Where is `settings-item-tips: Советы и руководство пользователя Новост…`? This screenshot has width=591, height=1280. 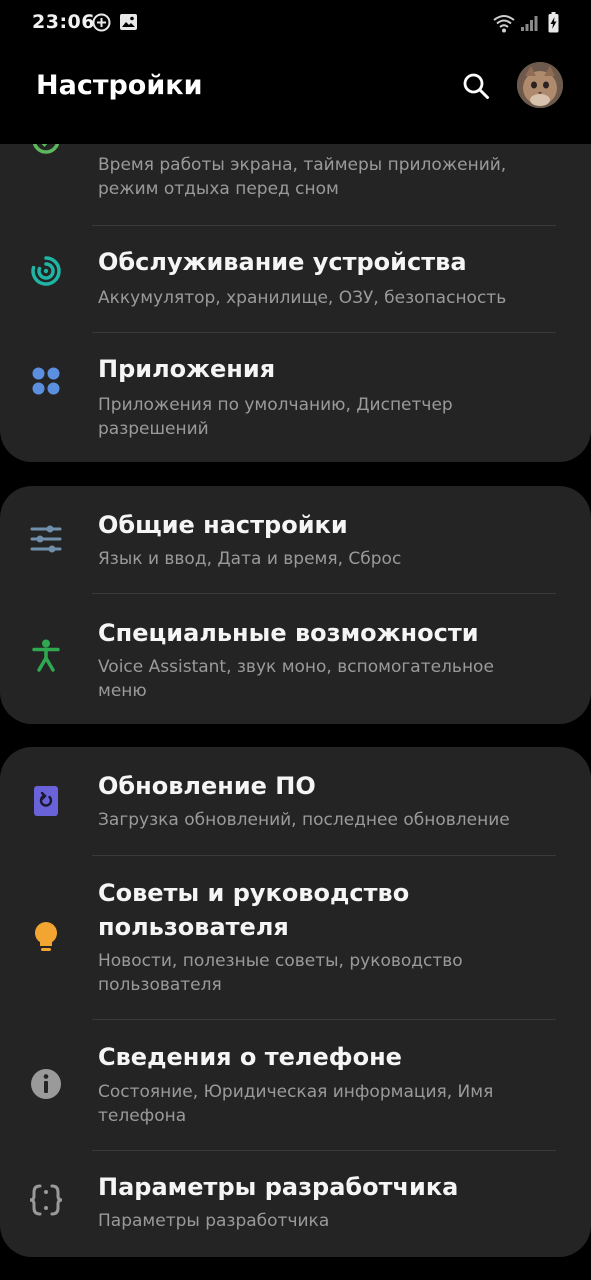
settings-item-tips: Советы и руководство пользователя Новост… is located at coordinates (295, 937).